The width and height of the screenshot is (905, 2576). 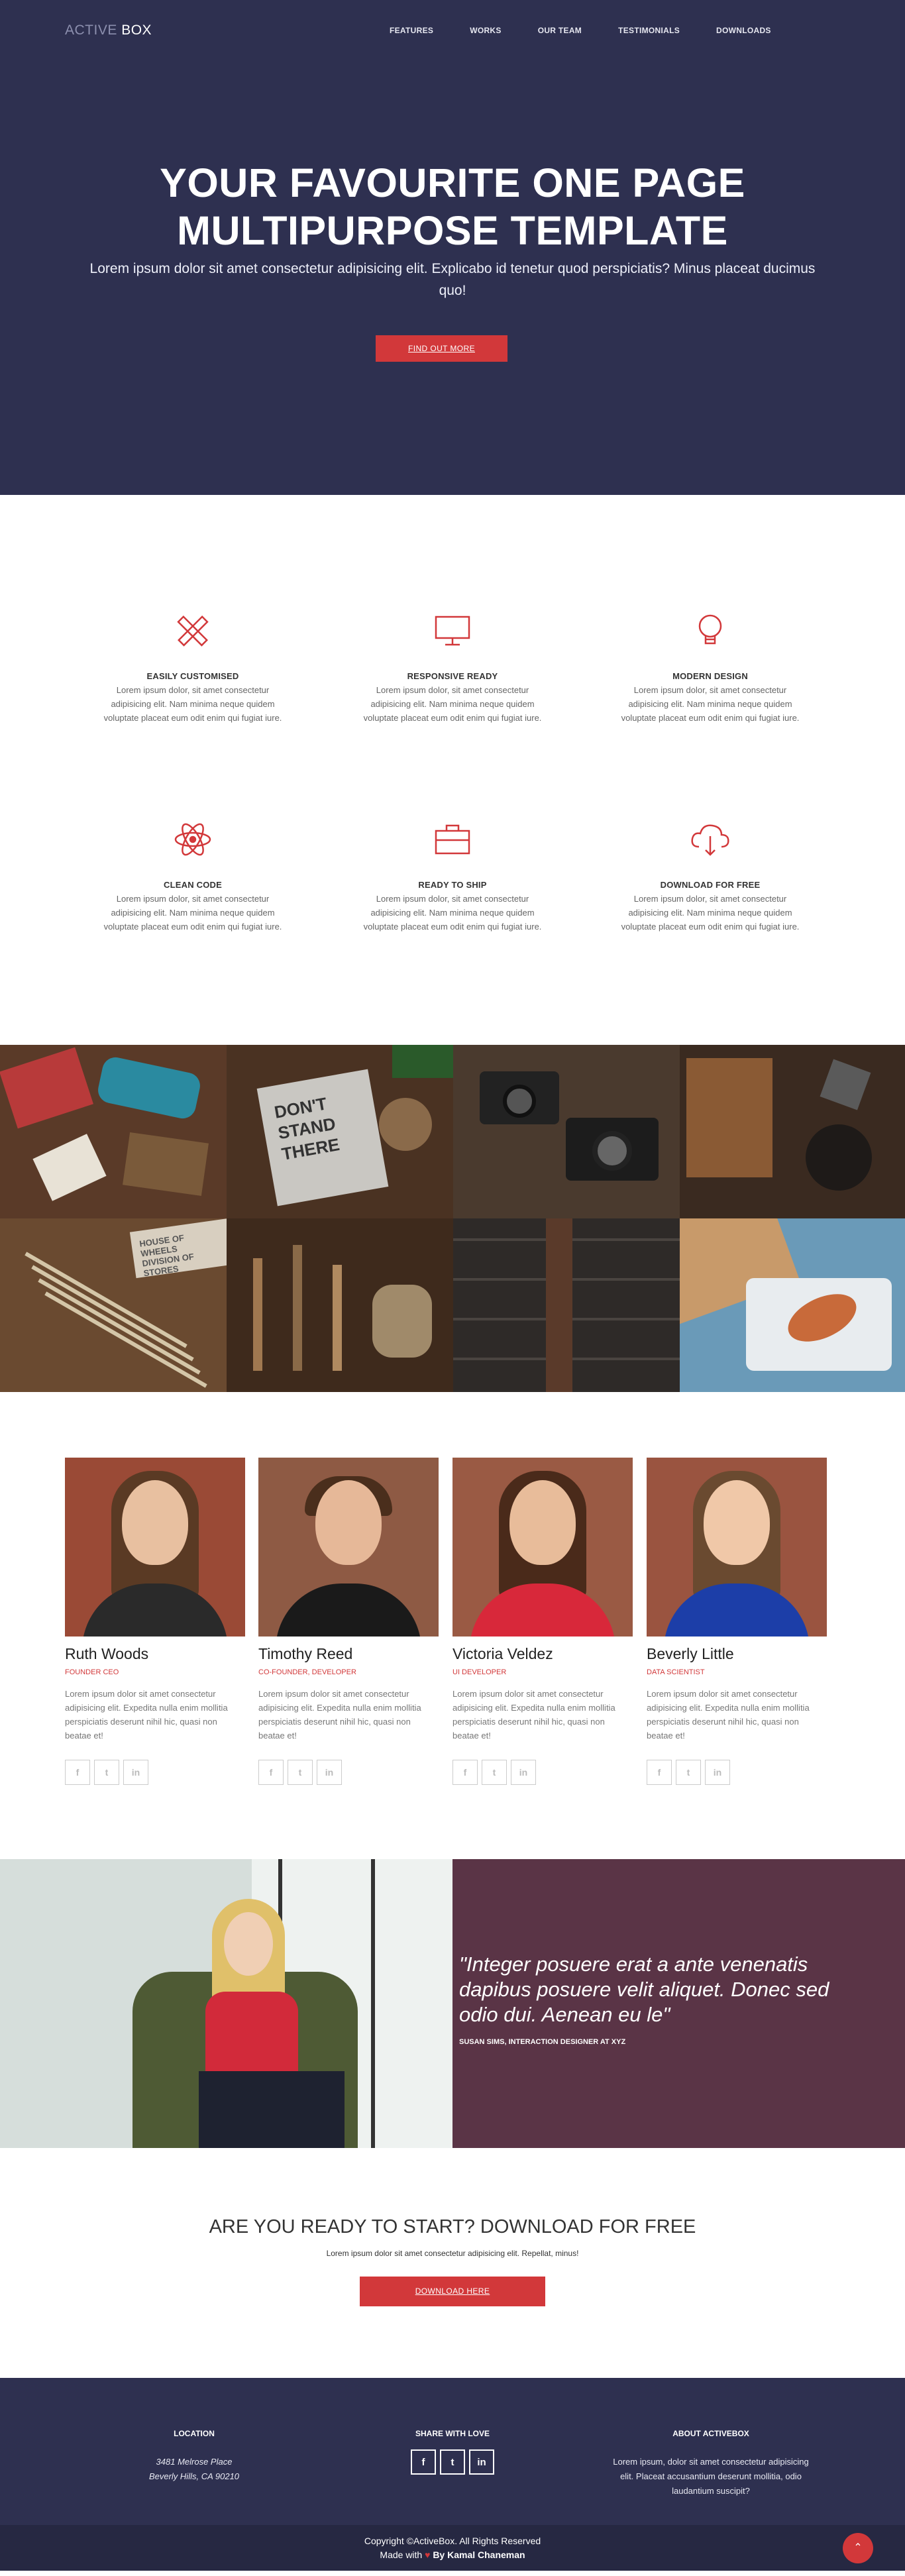 What do you see at coordinates (542, 2042) in the screenshot?
I see `testimonial-author: SUSAN SIMS, INTERACTION DESIGNER AT XYZ` at bounding box center [542, 2042].